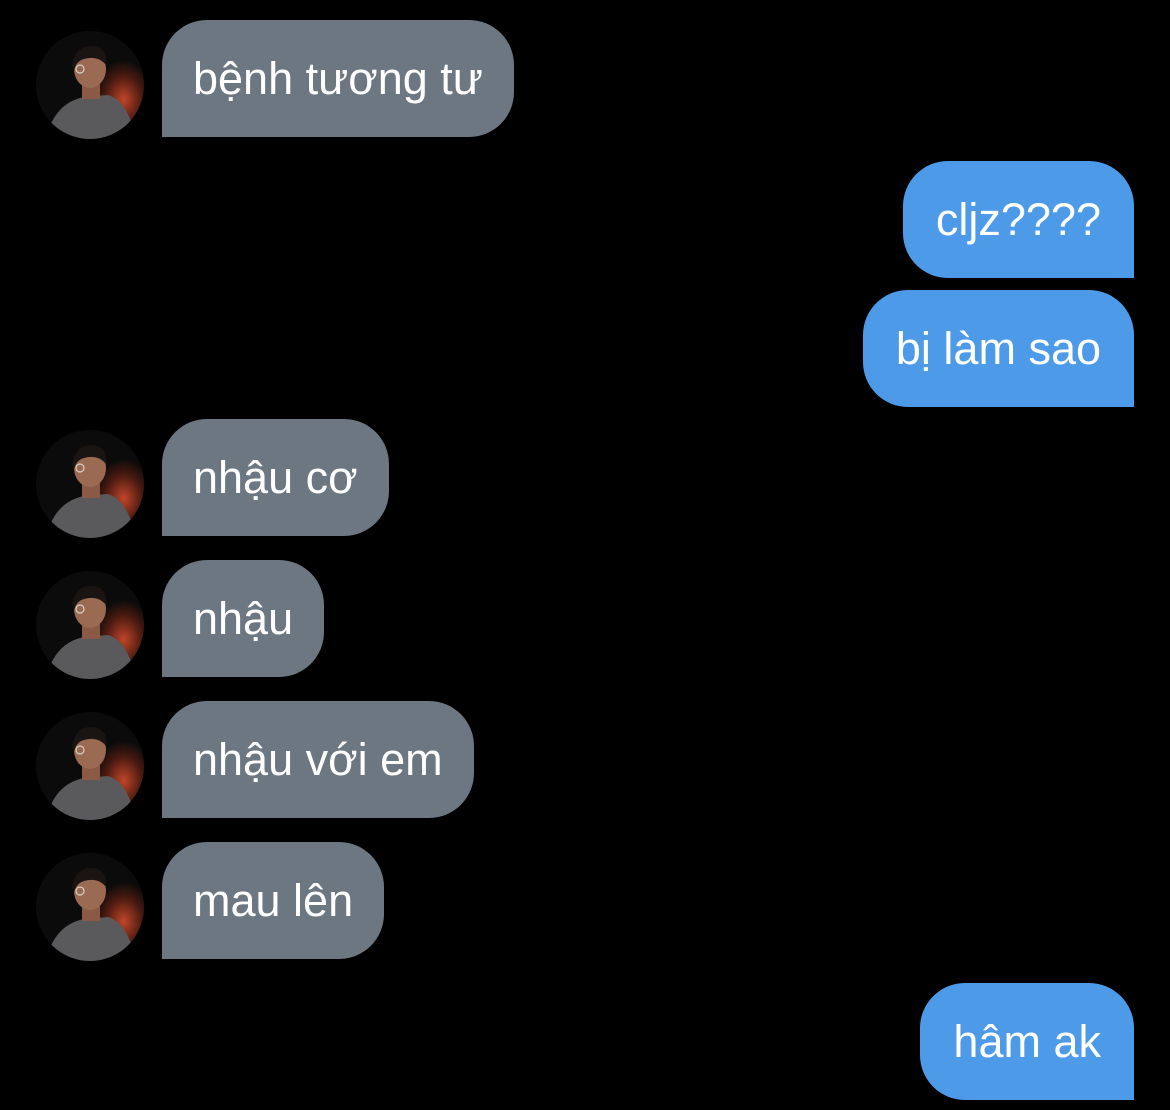 This screenshot has width=1170, height=1110. I want to click on message-row-incoming: mau lên, so click(585, 901).